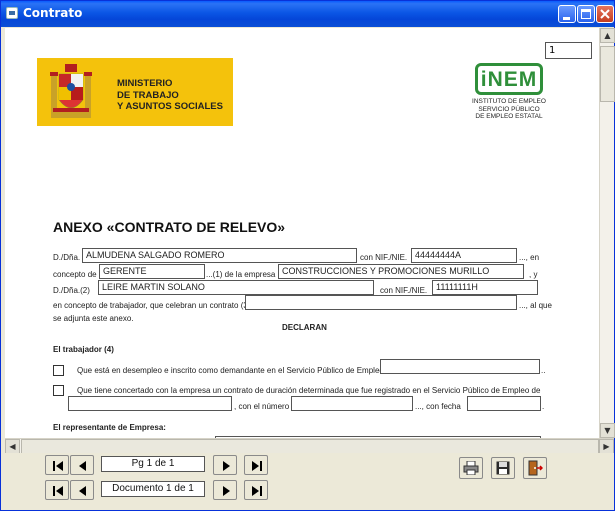 This screenshot has height=511, width=615. I want to click on row2-suffix: , y, so click(533, 274).